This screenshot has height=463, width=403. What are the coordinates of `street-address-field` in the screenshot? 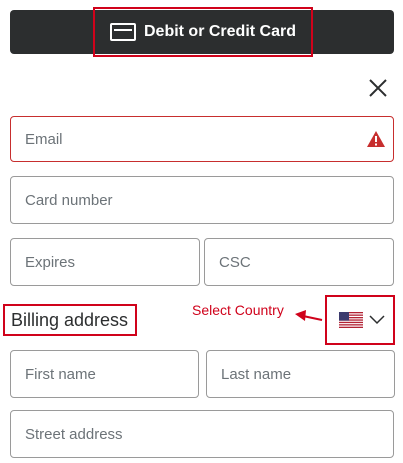 It's located at (202, 434).